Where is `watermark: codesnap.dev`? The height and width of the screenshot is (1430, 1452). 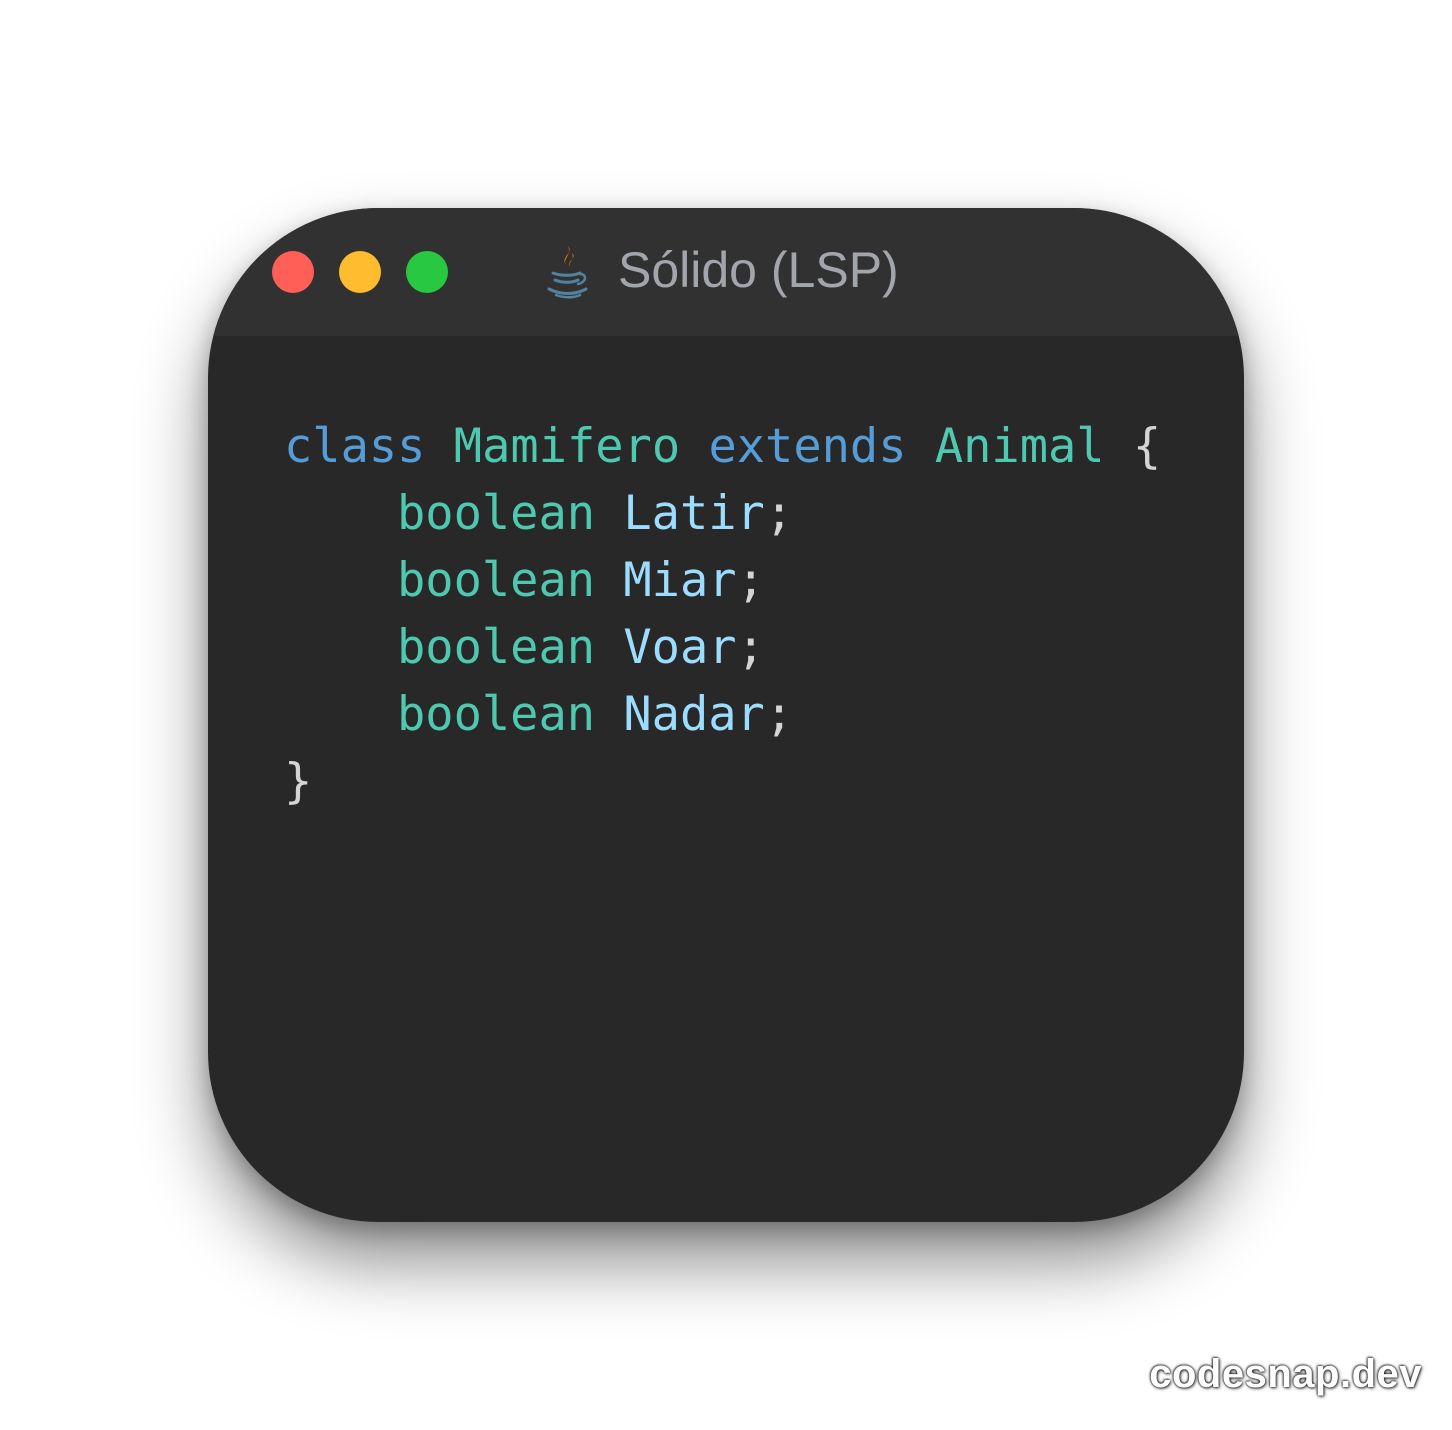
watermark: codesnap.dev is located at coordinates (1285, 1374).